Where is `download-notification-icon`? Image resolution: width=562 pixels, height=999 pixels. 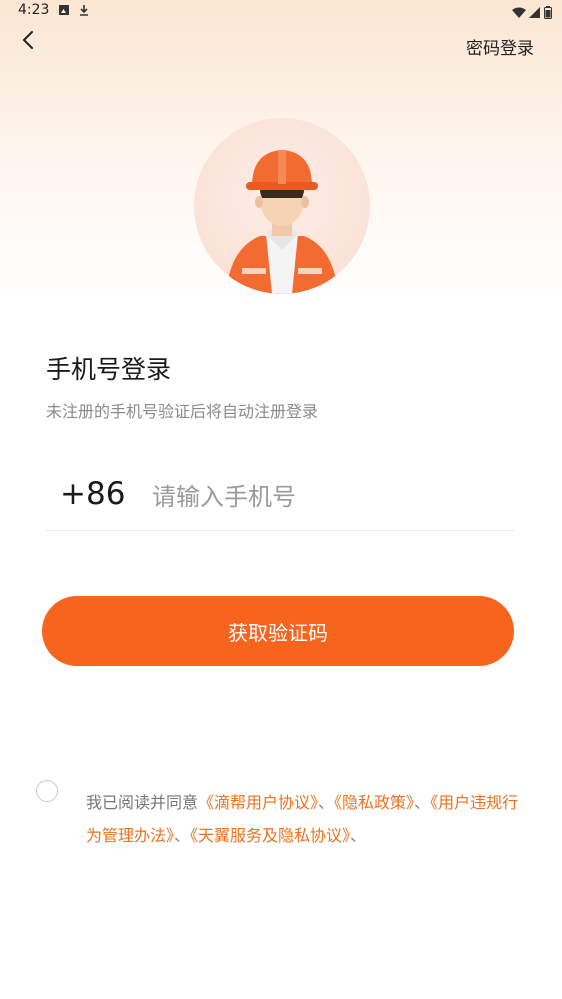
download-notification-icon is located at coordinates (84, 11).